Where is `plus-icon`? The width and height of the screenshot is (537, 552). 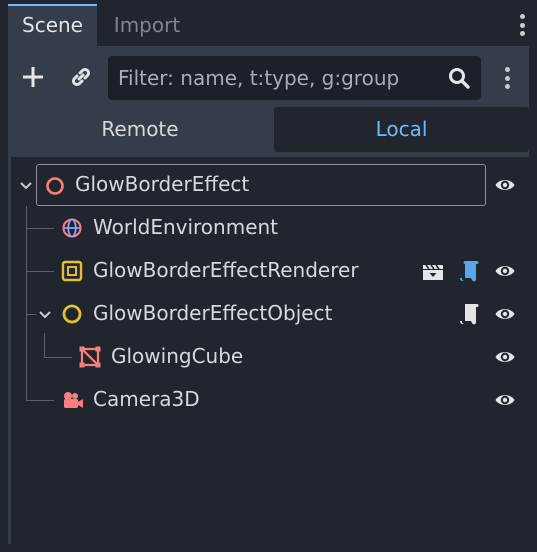 plus-icon is located at coordinates (33, 77).